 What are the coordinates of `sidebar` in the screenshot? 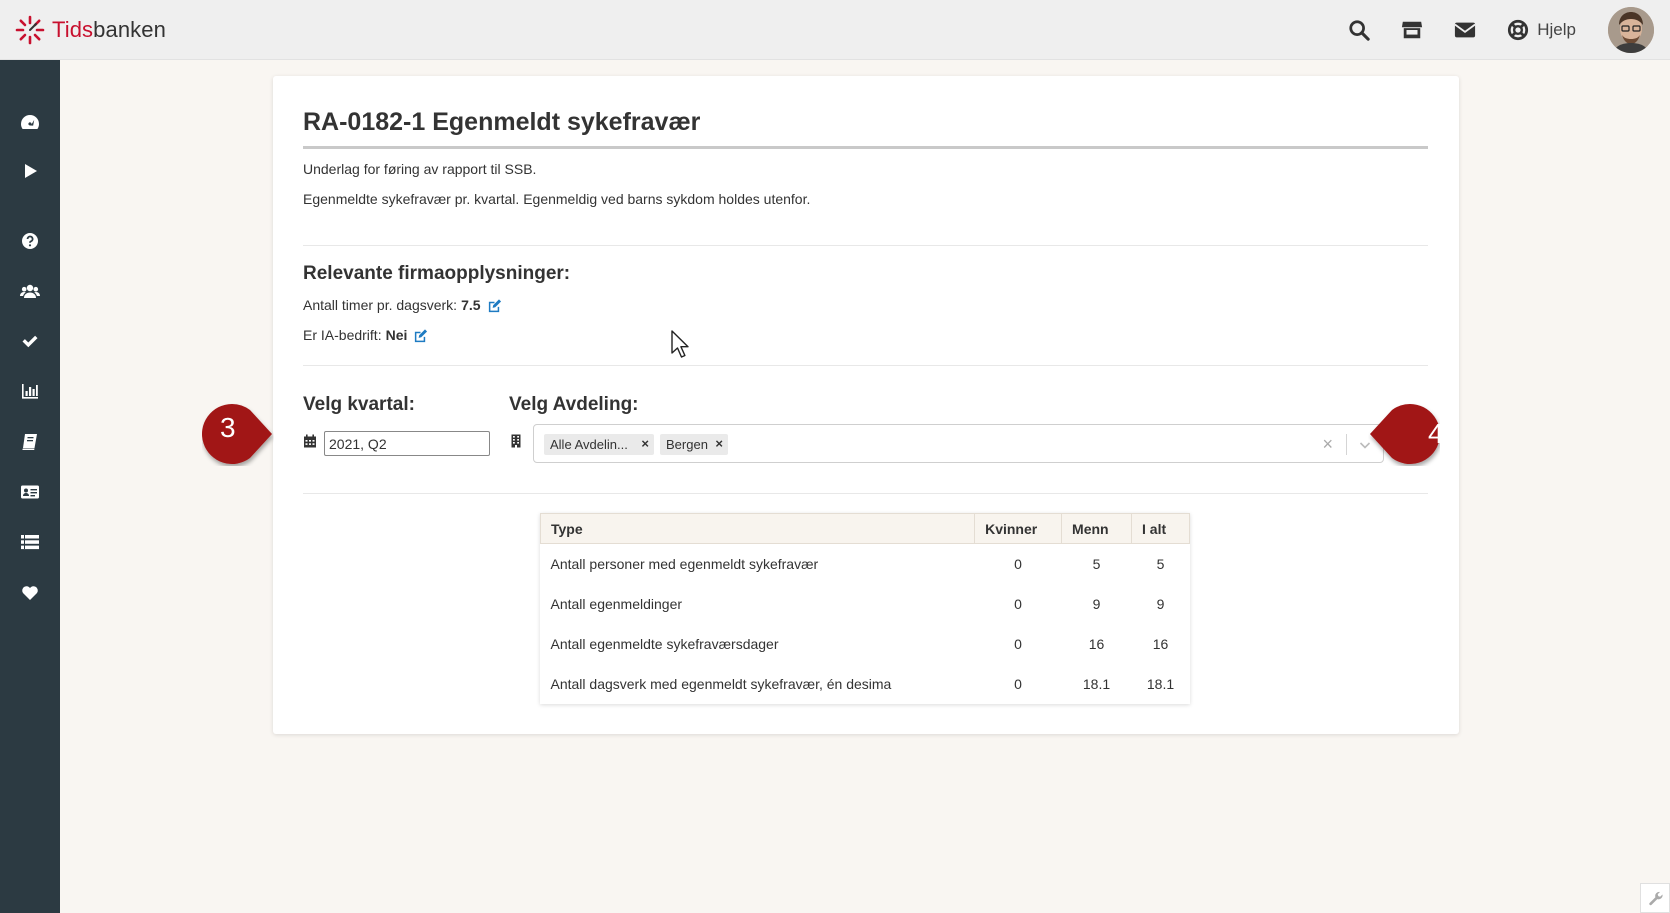 It's located at (30, 486).